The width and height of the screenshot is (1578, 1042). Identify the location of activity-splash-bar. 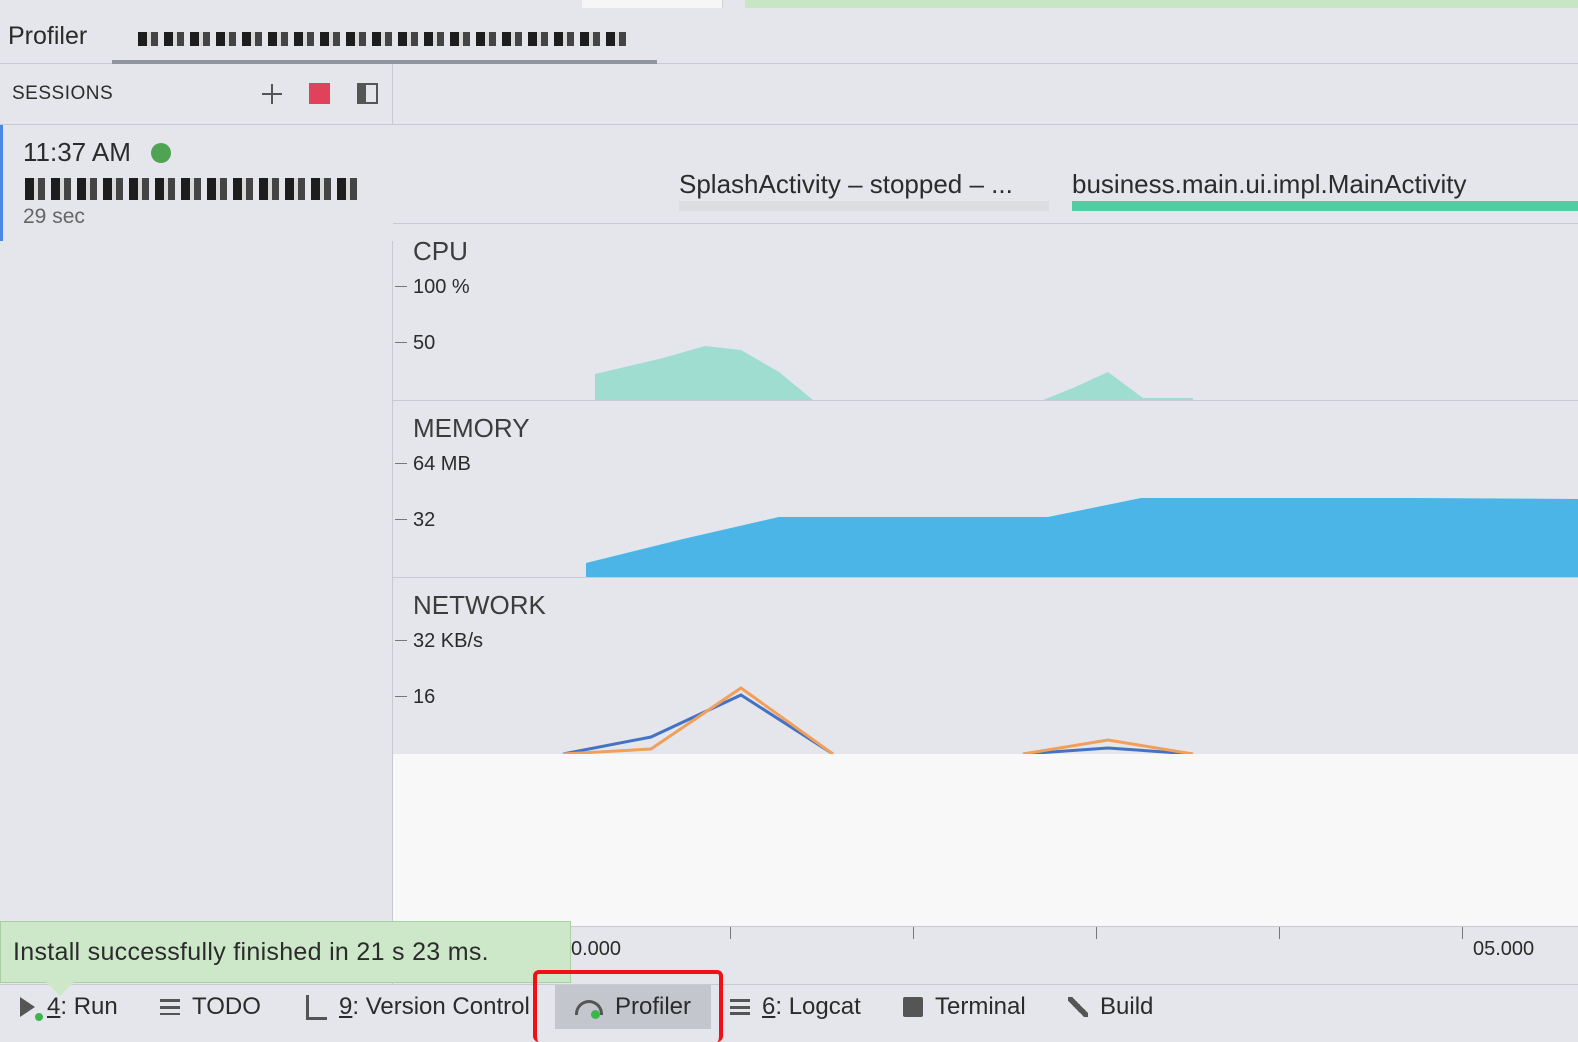
(864, 206).